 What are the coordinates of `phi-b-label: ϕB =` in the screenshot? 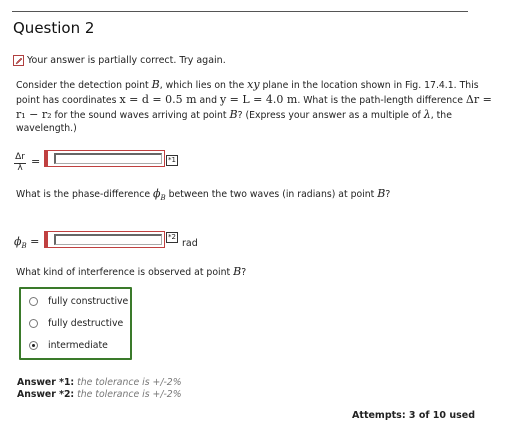 It's located at (27, 243).